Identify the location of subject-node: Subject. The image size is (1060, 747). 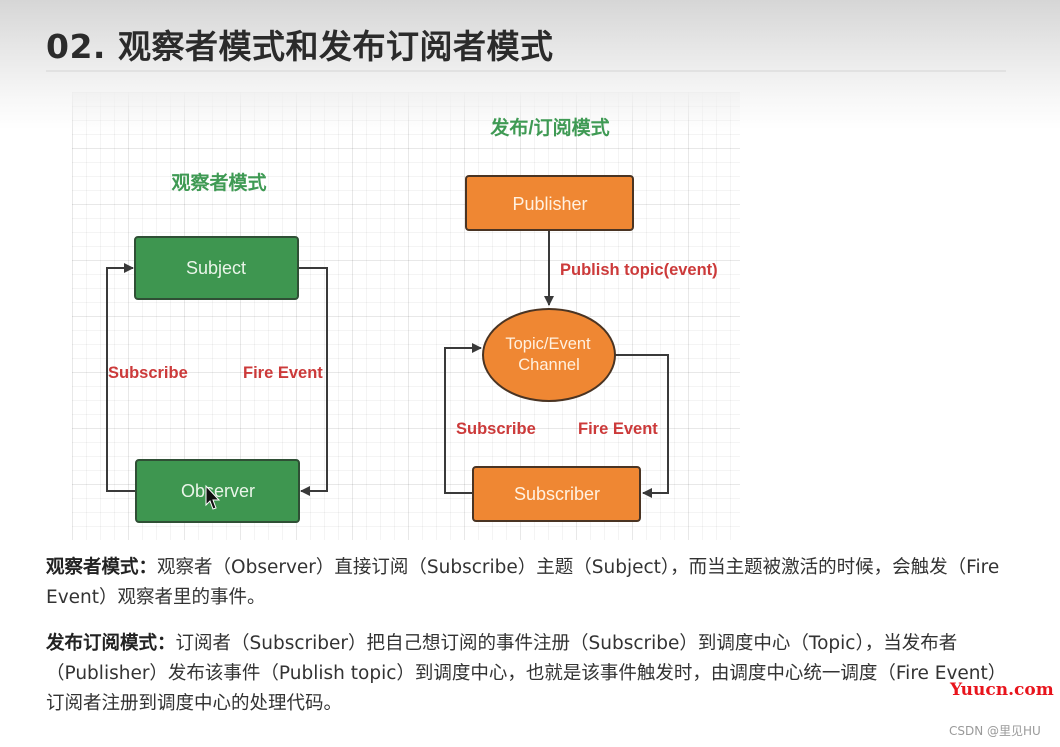
(216, 268).